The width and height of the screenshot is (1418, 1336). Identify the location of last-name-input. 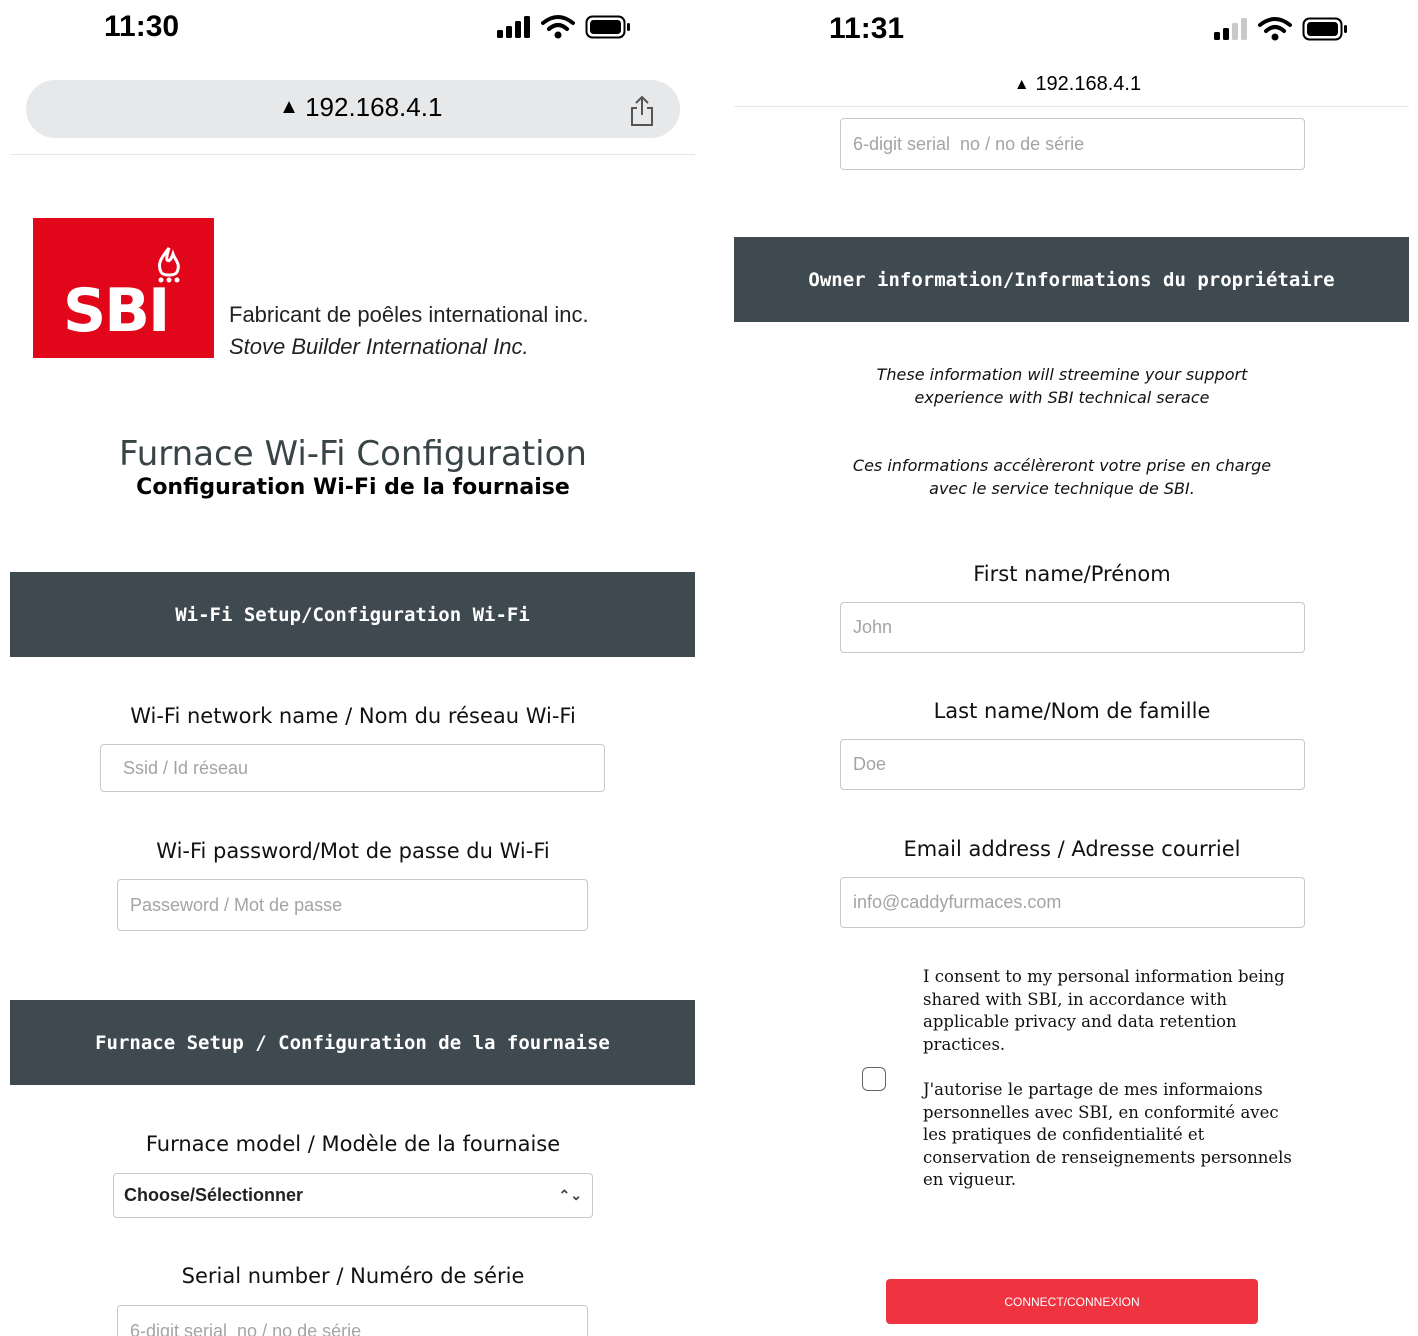
(1072, 764).